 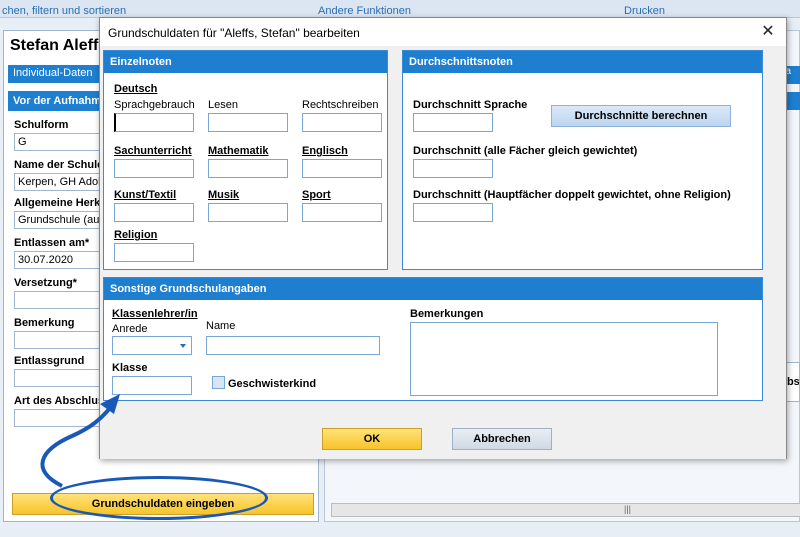 What do you see at coordinates (136, 235) in the screenshot?
I see `label-religion: Religion` at bounding box center [136, 235].